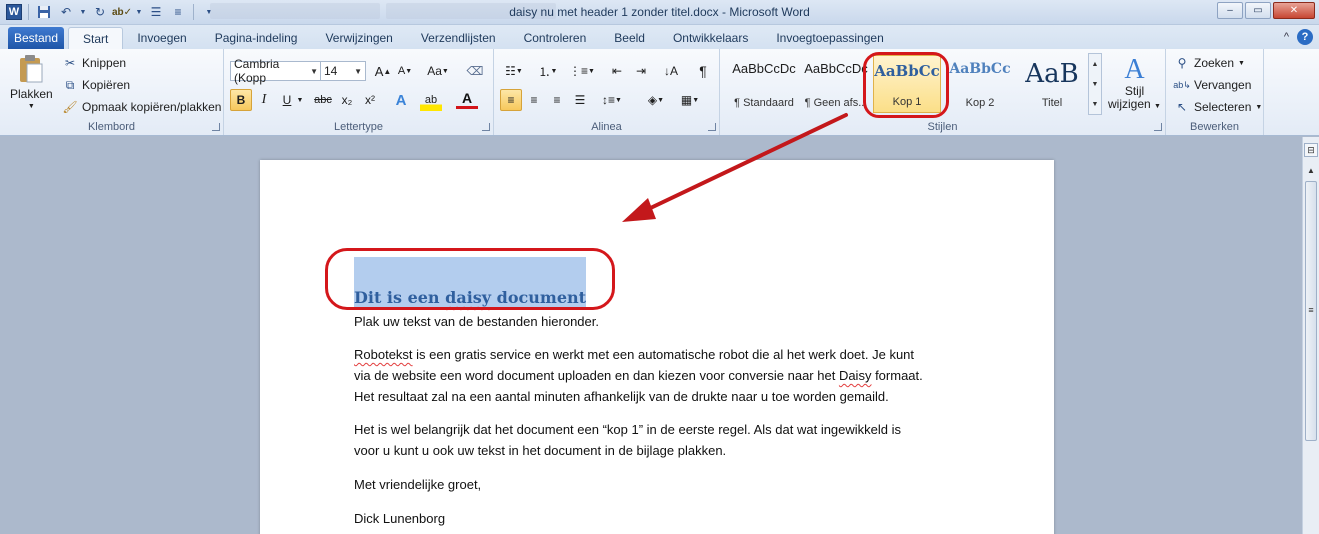 The height and width of the screenshot is (534, 1319). I want to click on change-styles-button: A Stijl wijzigen ▼, so click(1134, 83).